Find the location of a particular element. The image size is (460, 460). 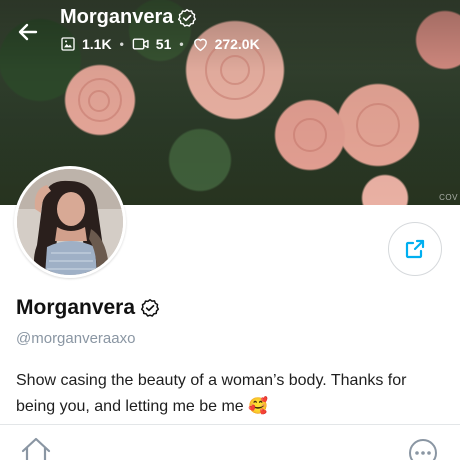

share-icon is located at coordinates (415, 249).